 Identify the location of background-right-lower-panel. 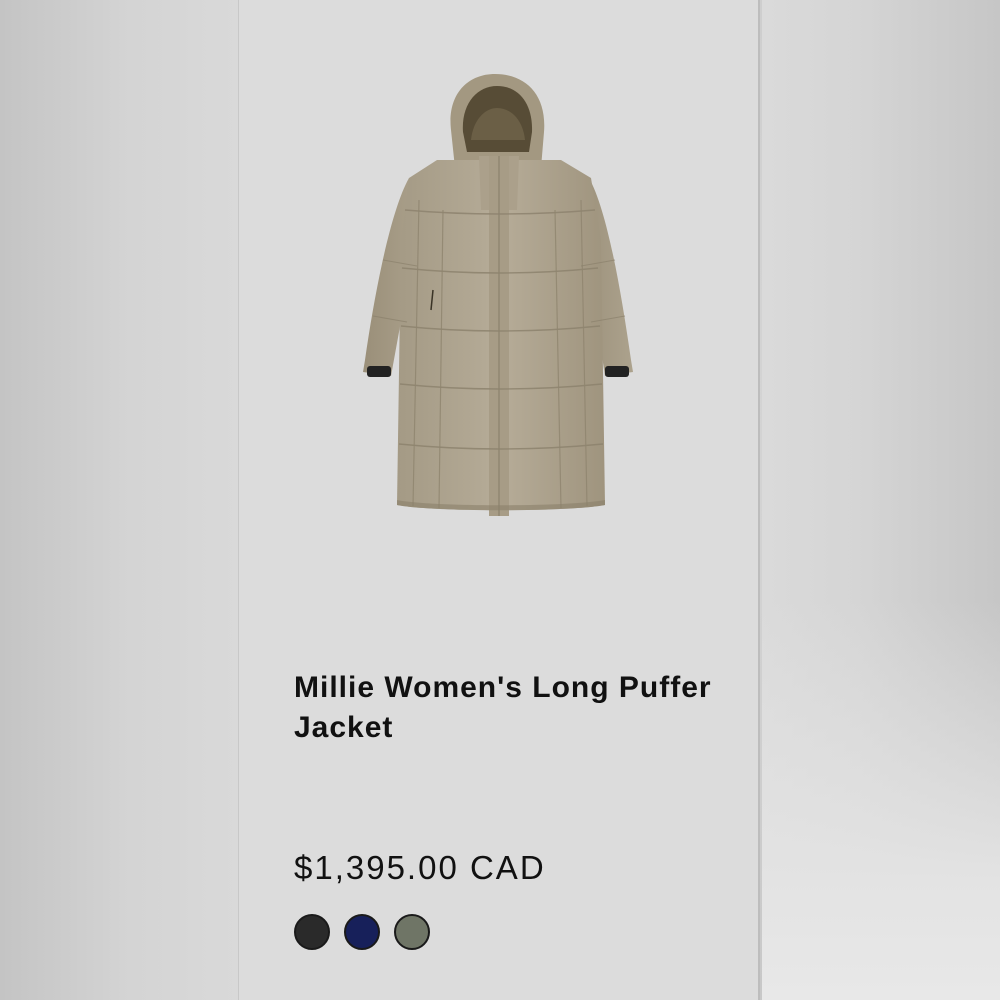
(881, 800).